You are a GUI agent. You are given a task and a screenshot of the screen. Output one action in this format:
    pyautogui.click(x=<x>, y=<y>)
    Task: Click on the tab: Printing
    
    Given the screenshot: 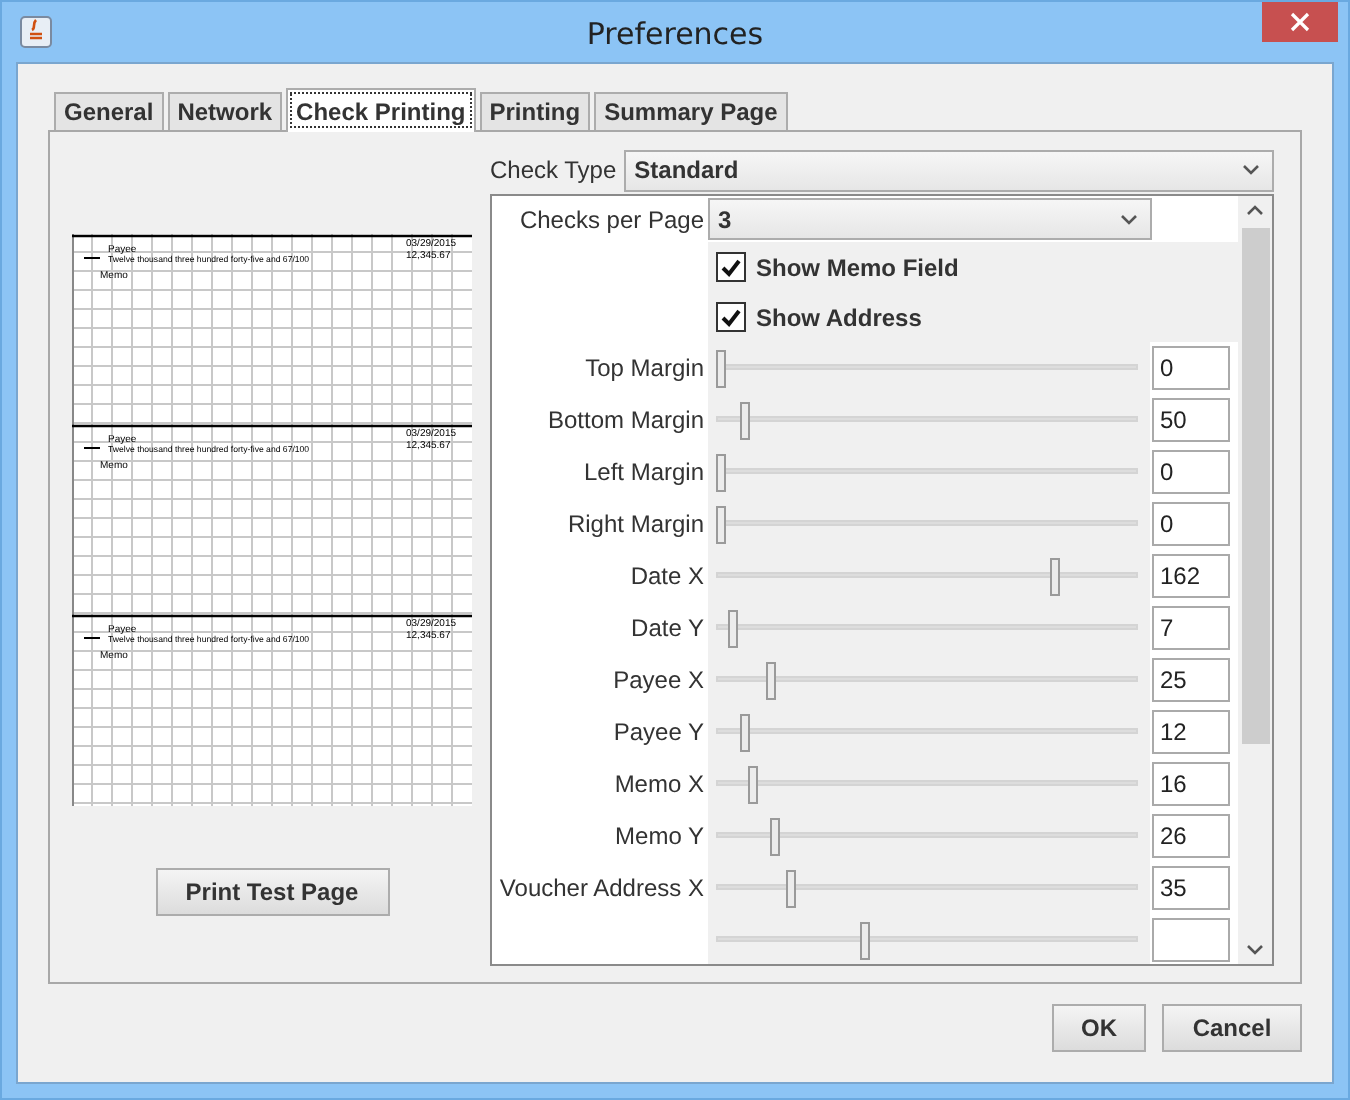 What is the action you would take?
    pyautogui.click(x=535, y=111)
    